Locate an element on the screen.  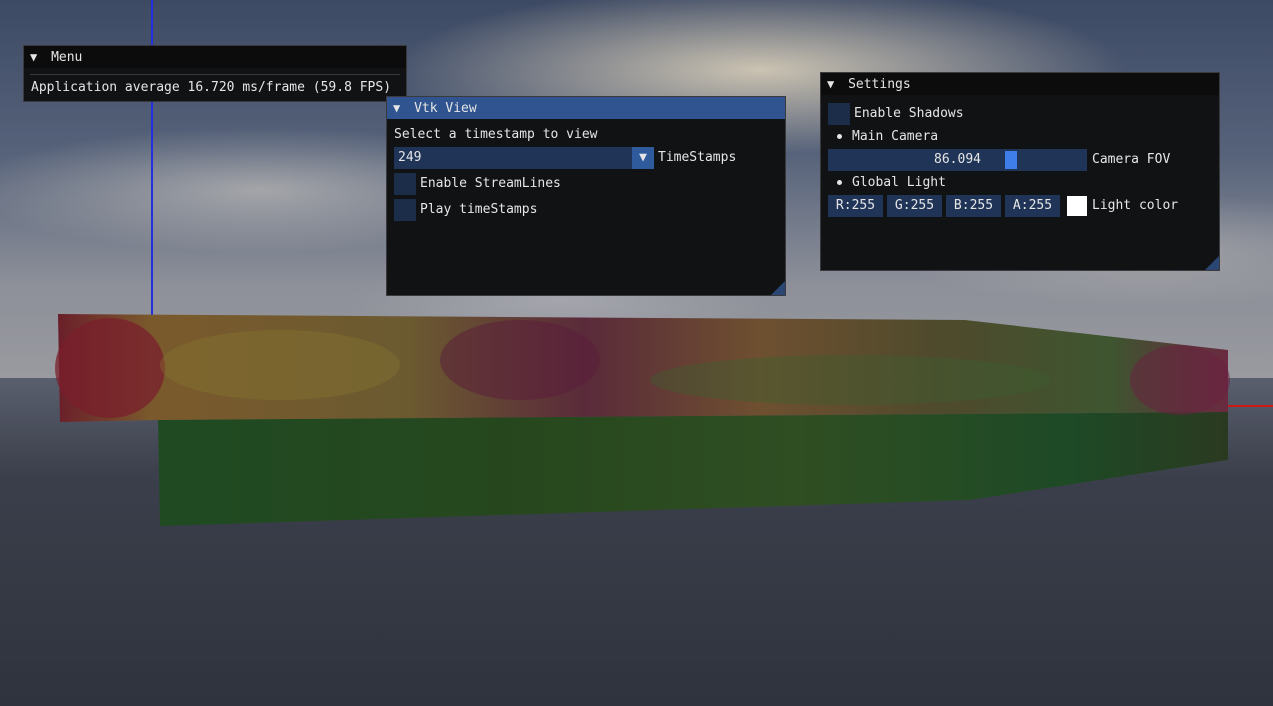
play-timestamps-label: Play timeStamps is located at coordinates (479, 209).